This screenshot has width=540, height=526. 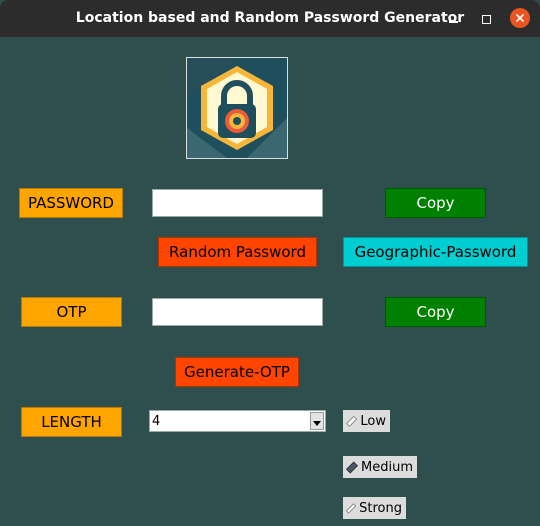 I want to click on radio-strong: Strong, so click(x=374, y=508).